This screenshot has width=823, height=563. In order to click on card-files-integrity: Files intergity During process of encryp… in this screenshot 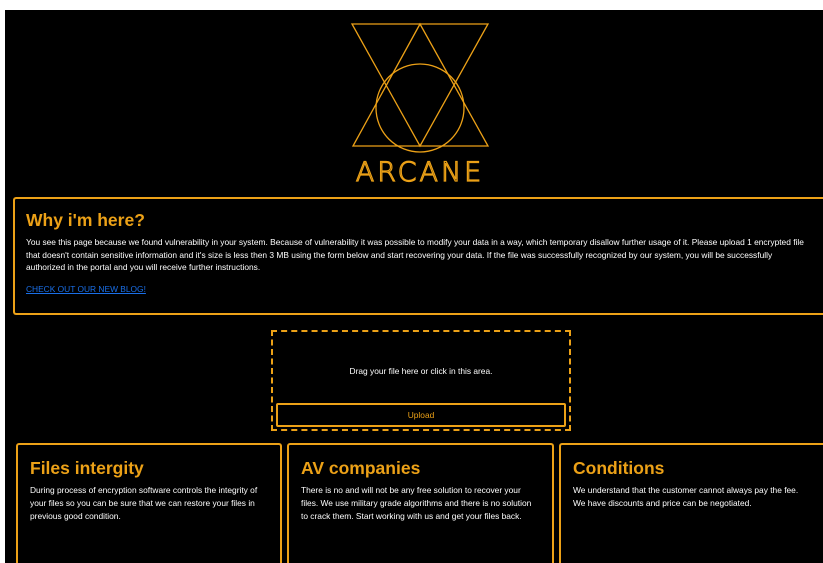, I will do `click(149, 503)`.